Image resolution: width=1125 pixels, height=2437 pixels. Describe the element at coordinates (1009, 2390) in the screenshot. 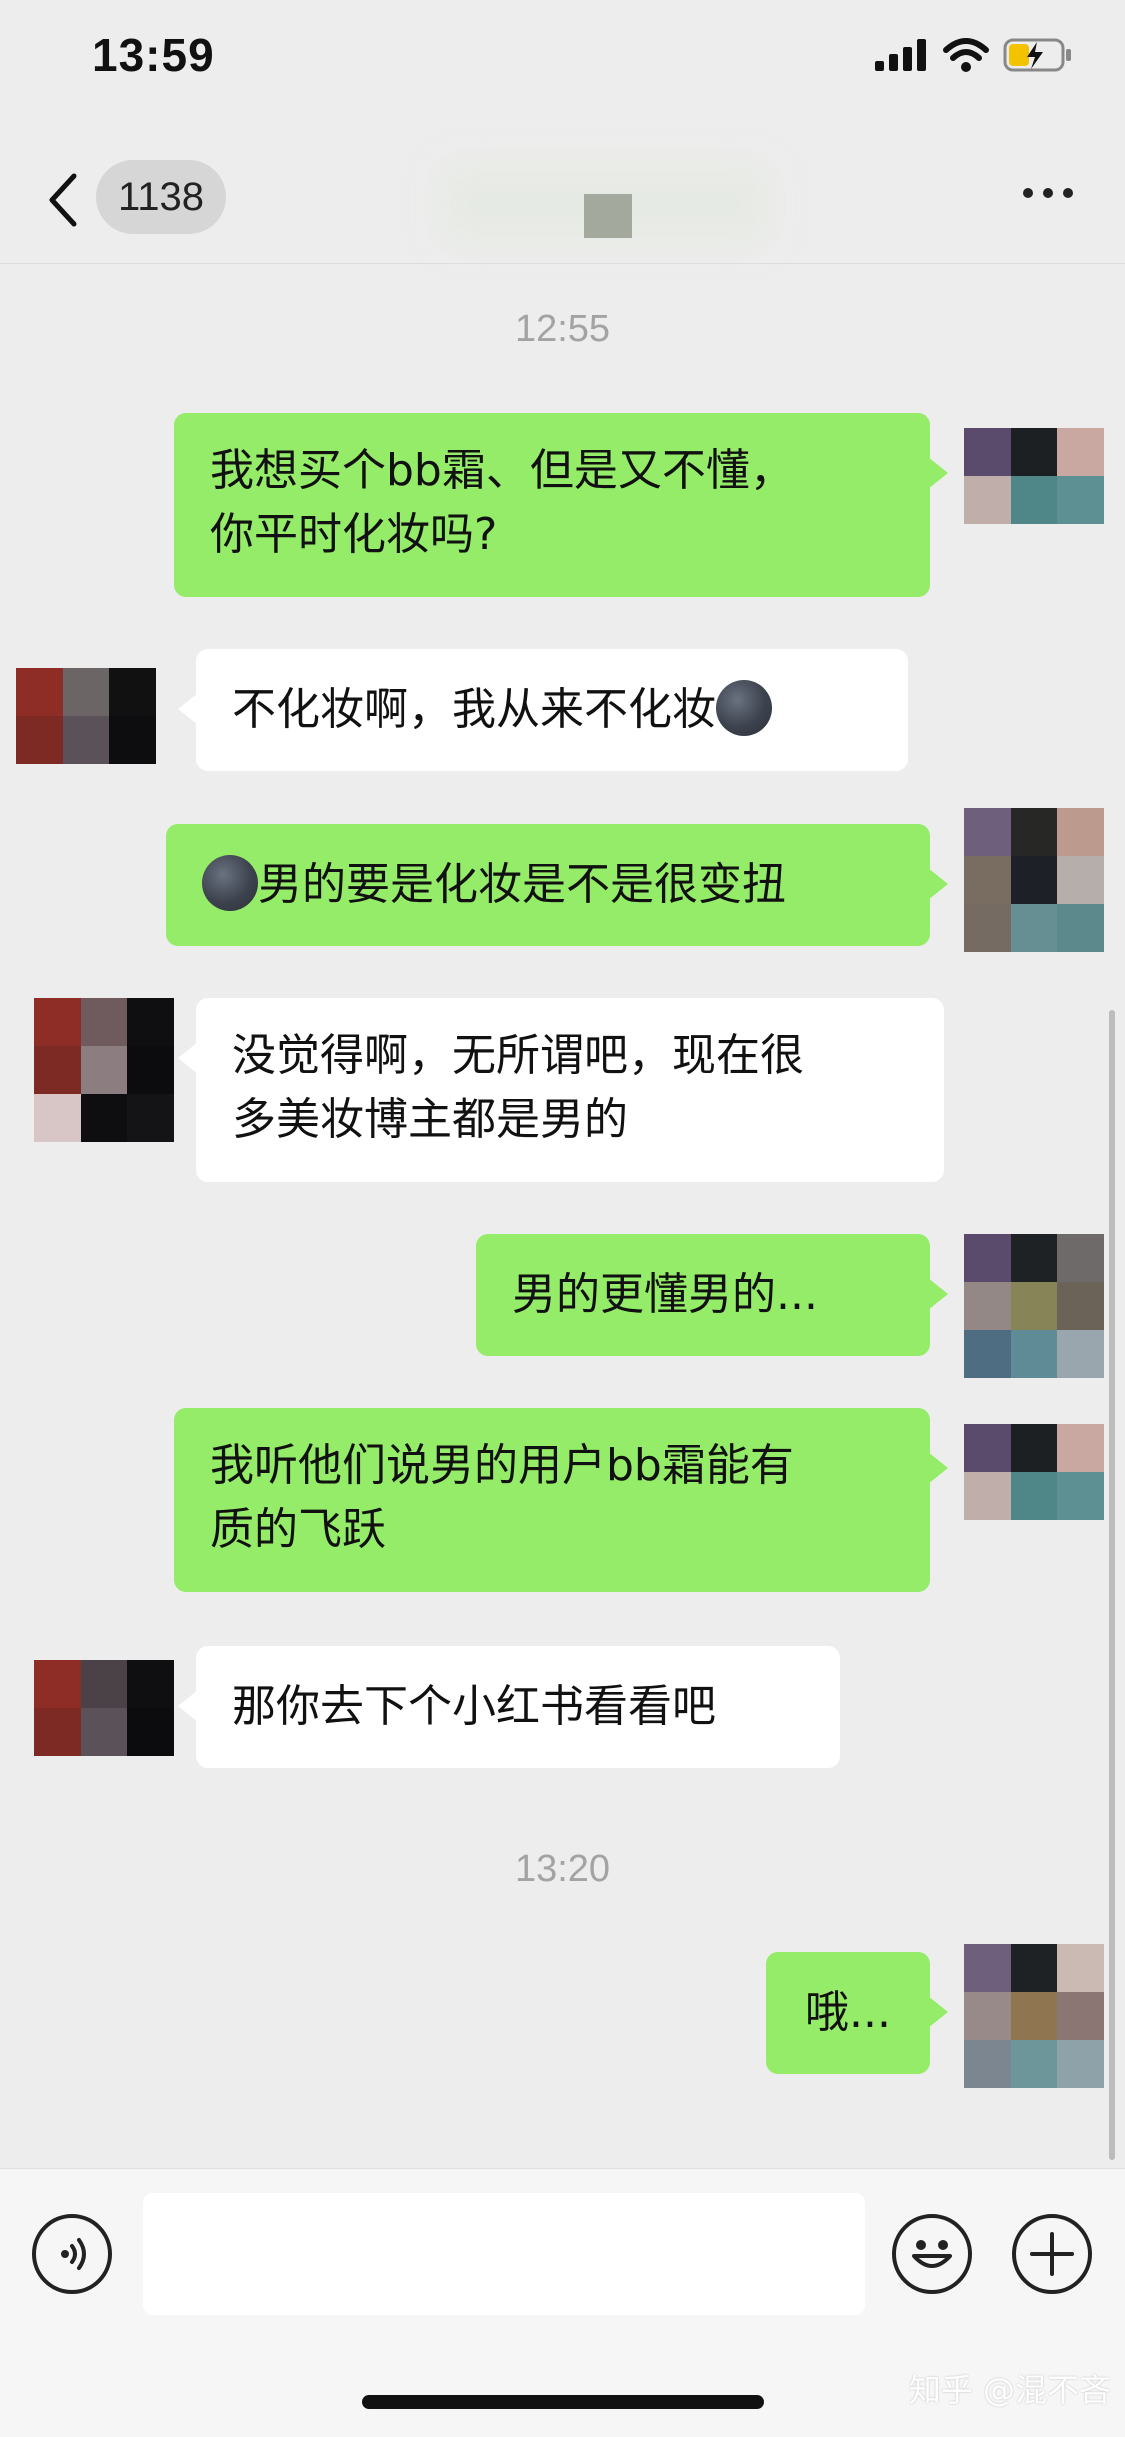

I see `watermark: 知乎 @混不吝` at that location.